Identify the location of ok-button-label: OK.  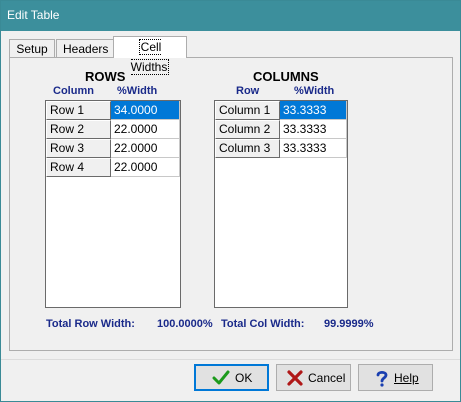
(244, 378).